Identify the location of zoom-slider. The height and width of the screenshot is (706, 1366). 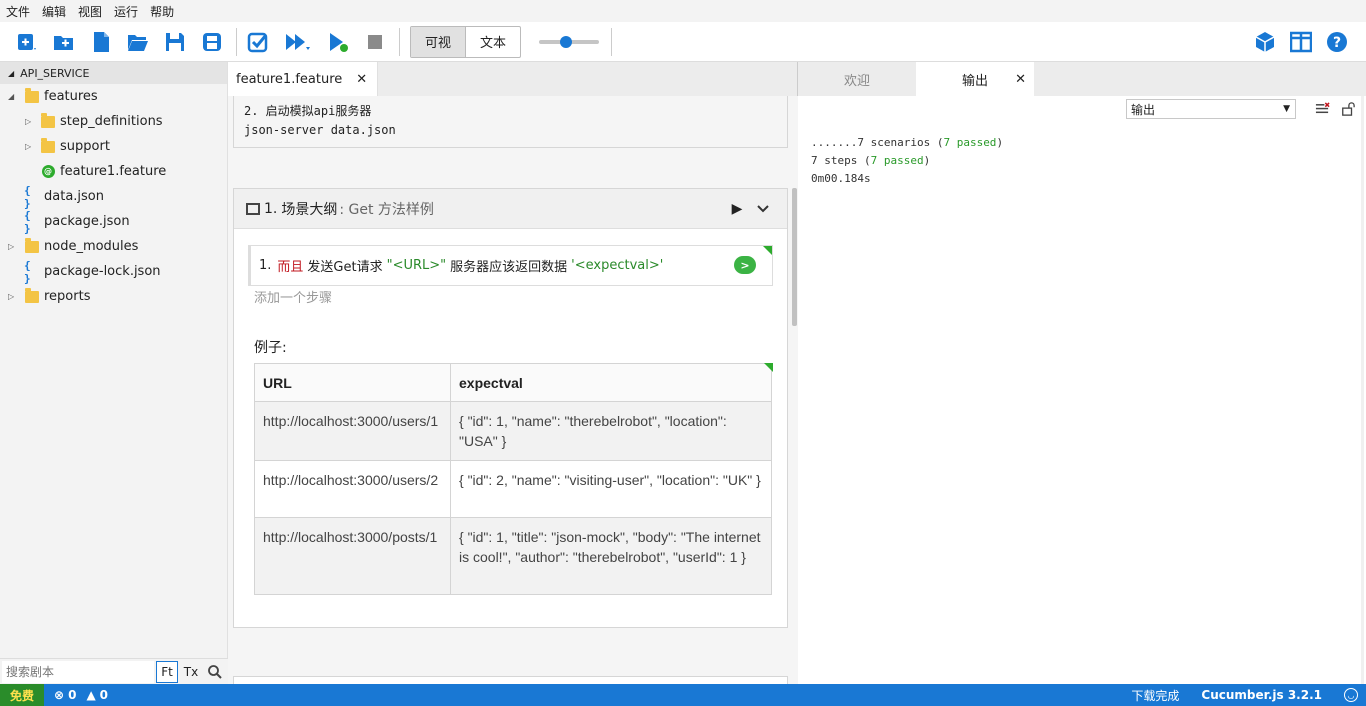
(569, 41).